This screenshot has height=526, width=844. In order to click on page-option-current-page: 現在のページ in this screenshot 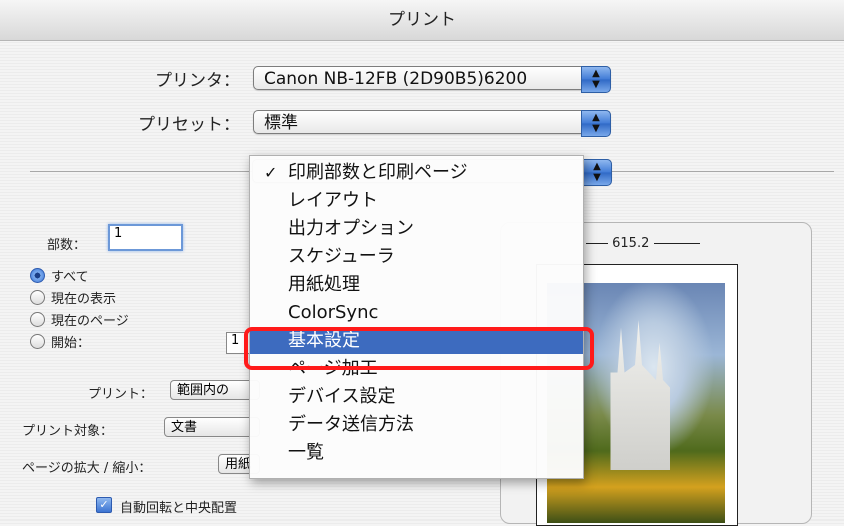, I will do `click(79, 319)`.